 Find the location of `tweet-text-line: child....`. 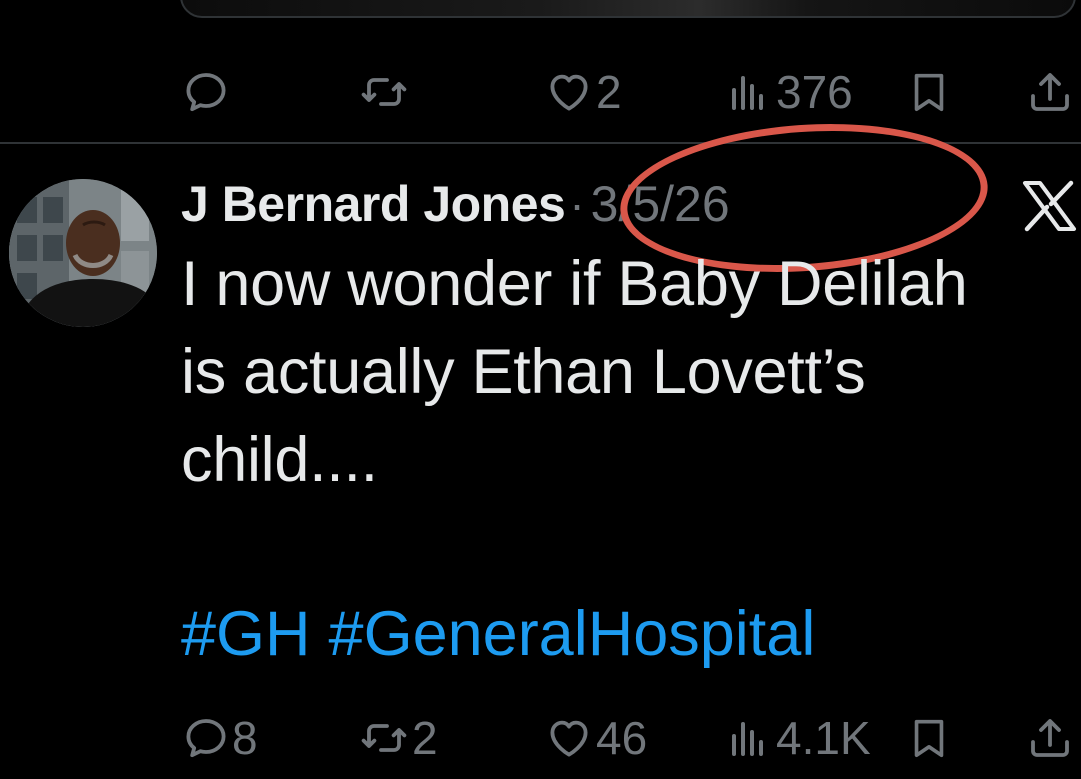

tweet-text-line: child.... is located at coordinates (279, 460).